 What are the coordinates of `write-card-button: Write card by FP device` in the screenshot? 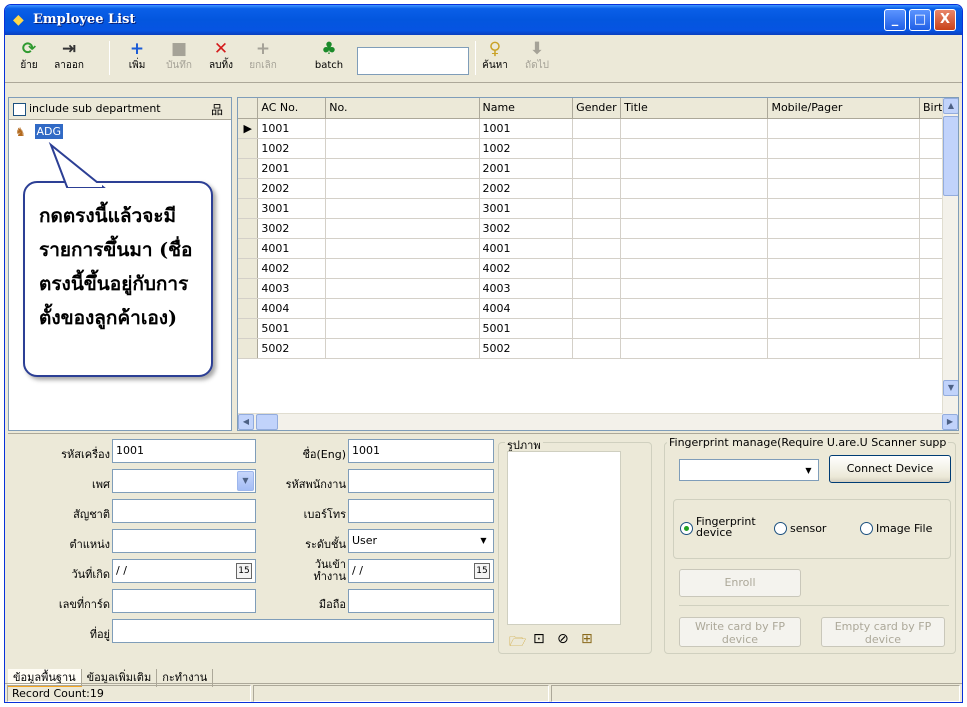 It's located at (740, 632).